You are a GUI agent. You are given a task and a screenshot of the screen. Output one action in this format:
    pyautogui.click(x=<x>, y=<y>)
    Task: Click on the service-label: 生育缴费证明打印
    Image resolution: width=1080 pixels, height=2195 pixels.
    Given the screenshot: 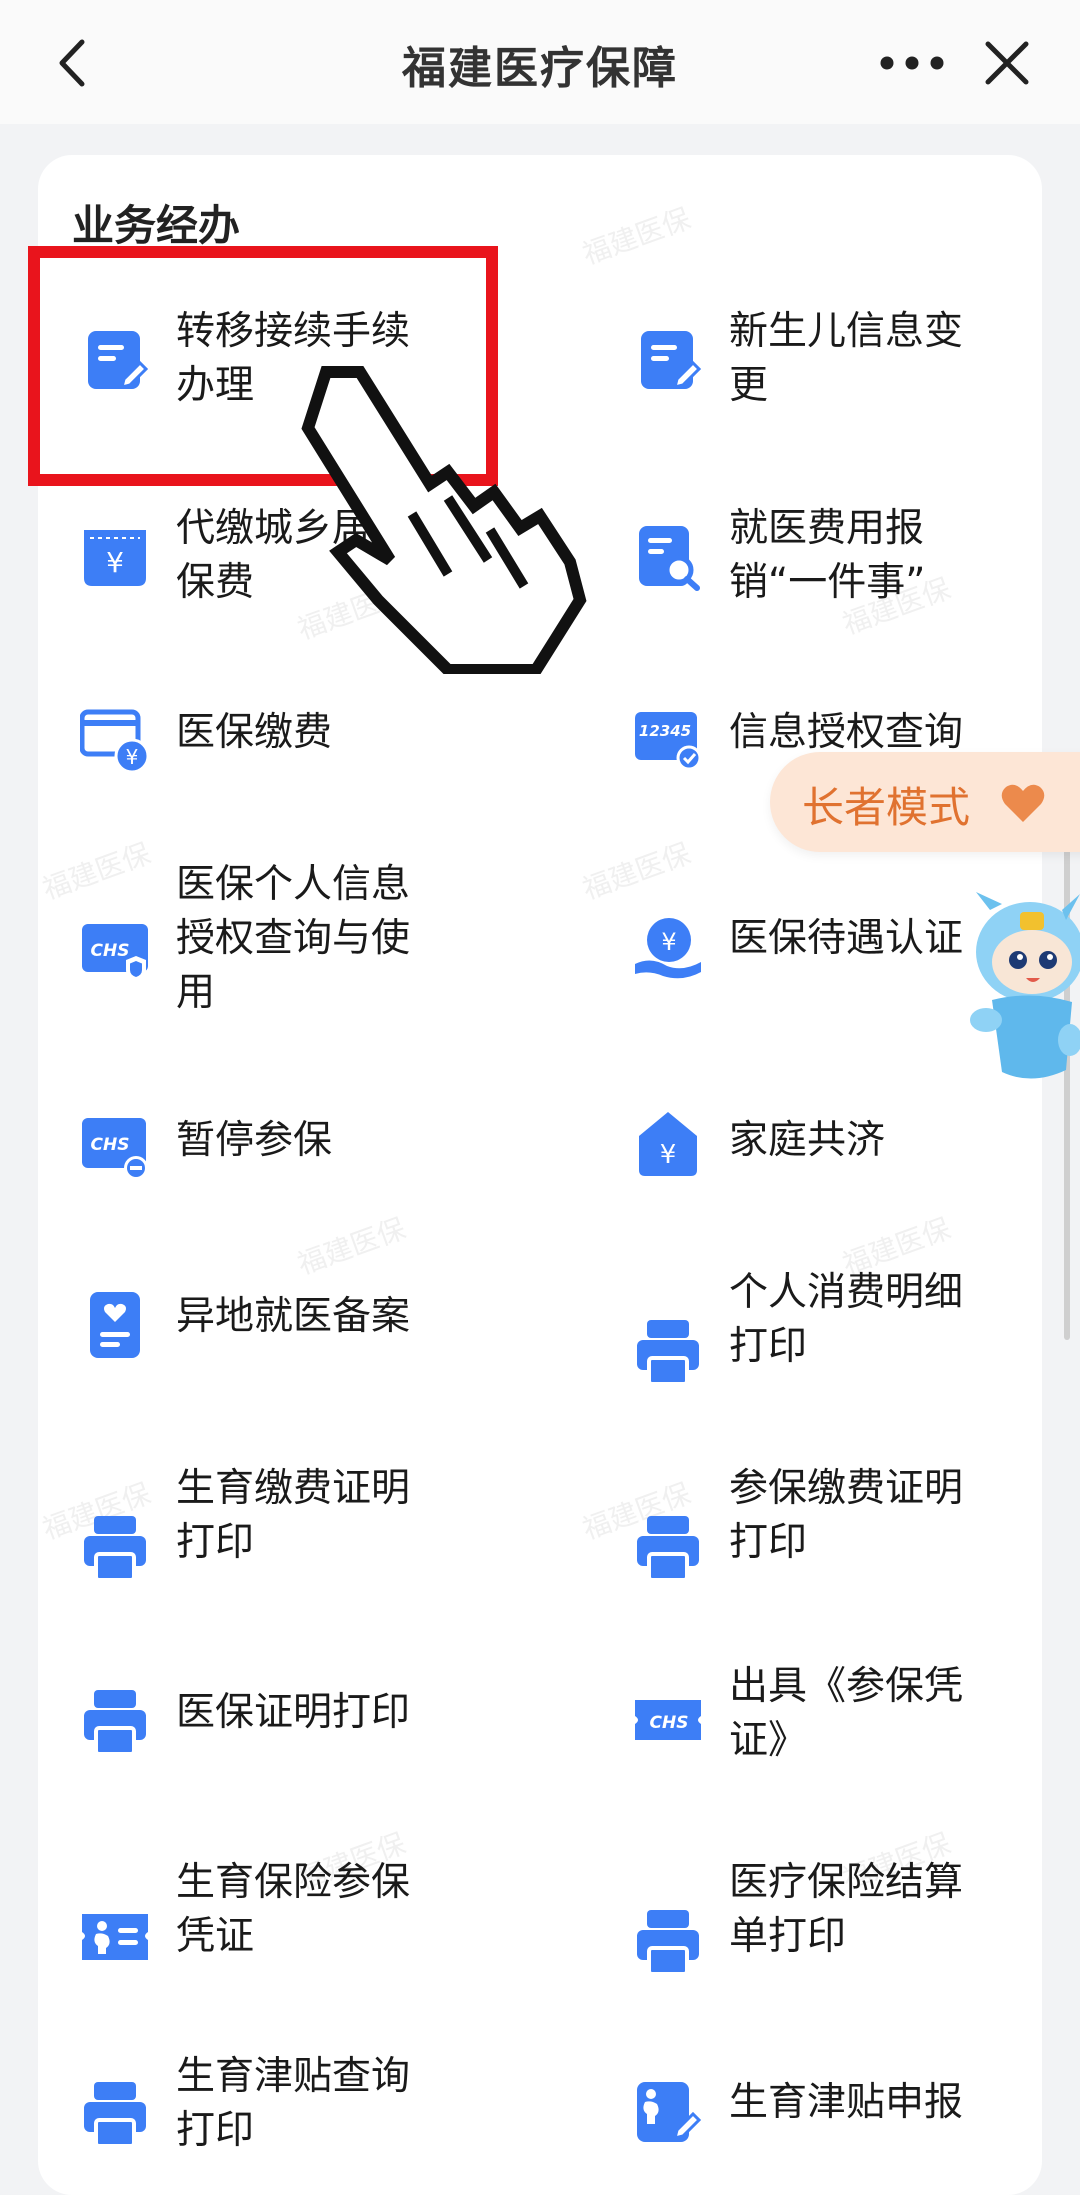 What is the action you would take?
    pyautogui.click(x=293, y=1515)
    